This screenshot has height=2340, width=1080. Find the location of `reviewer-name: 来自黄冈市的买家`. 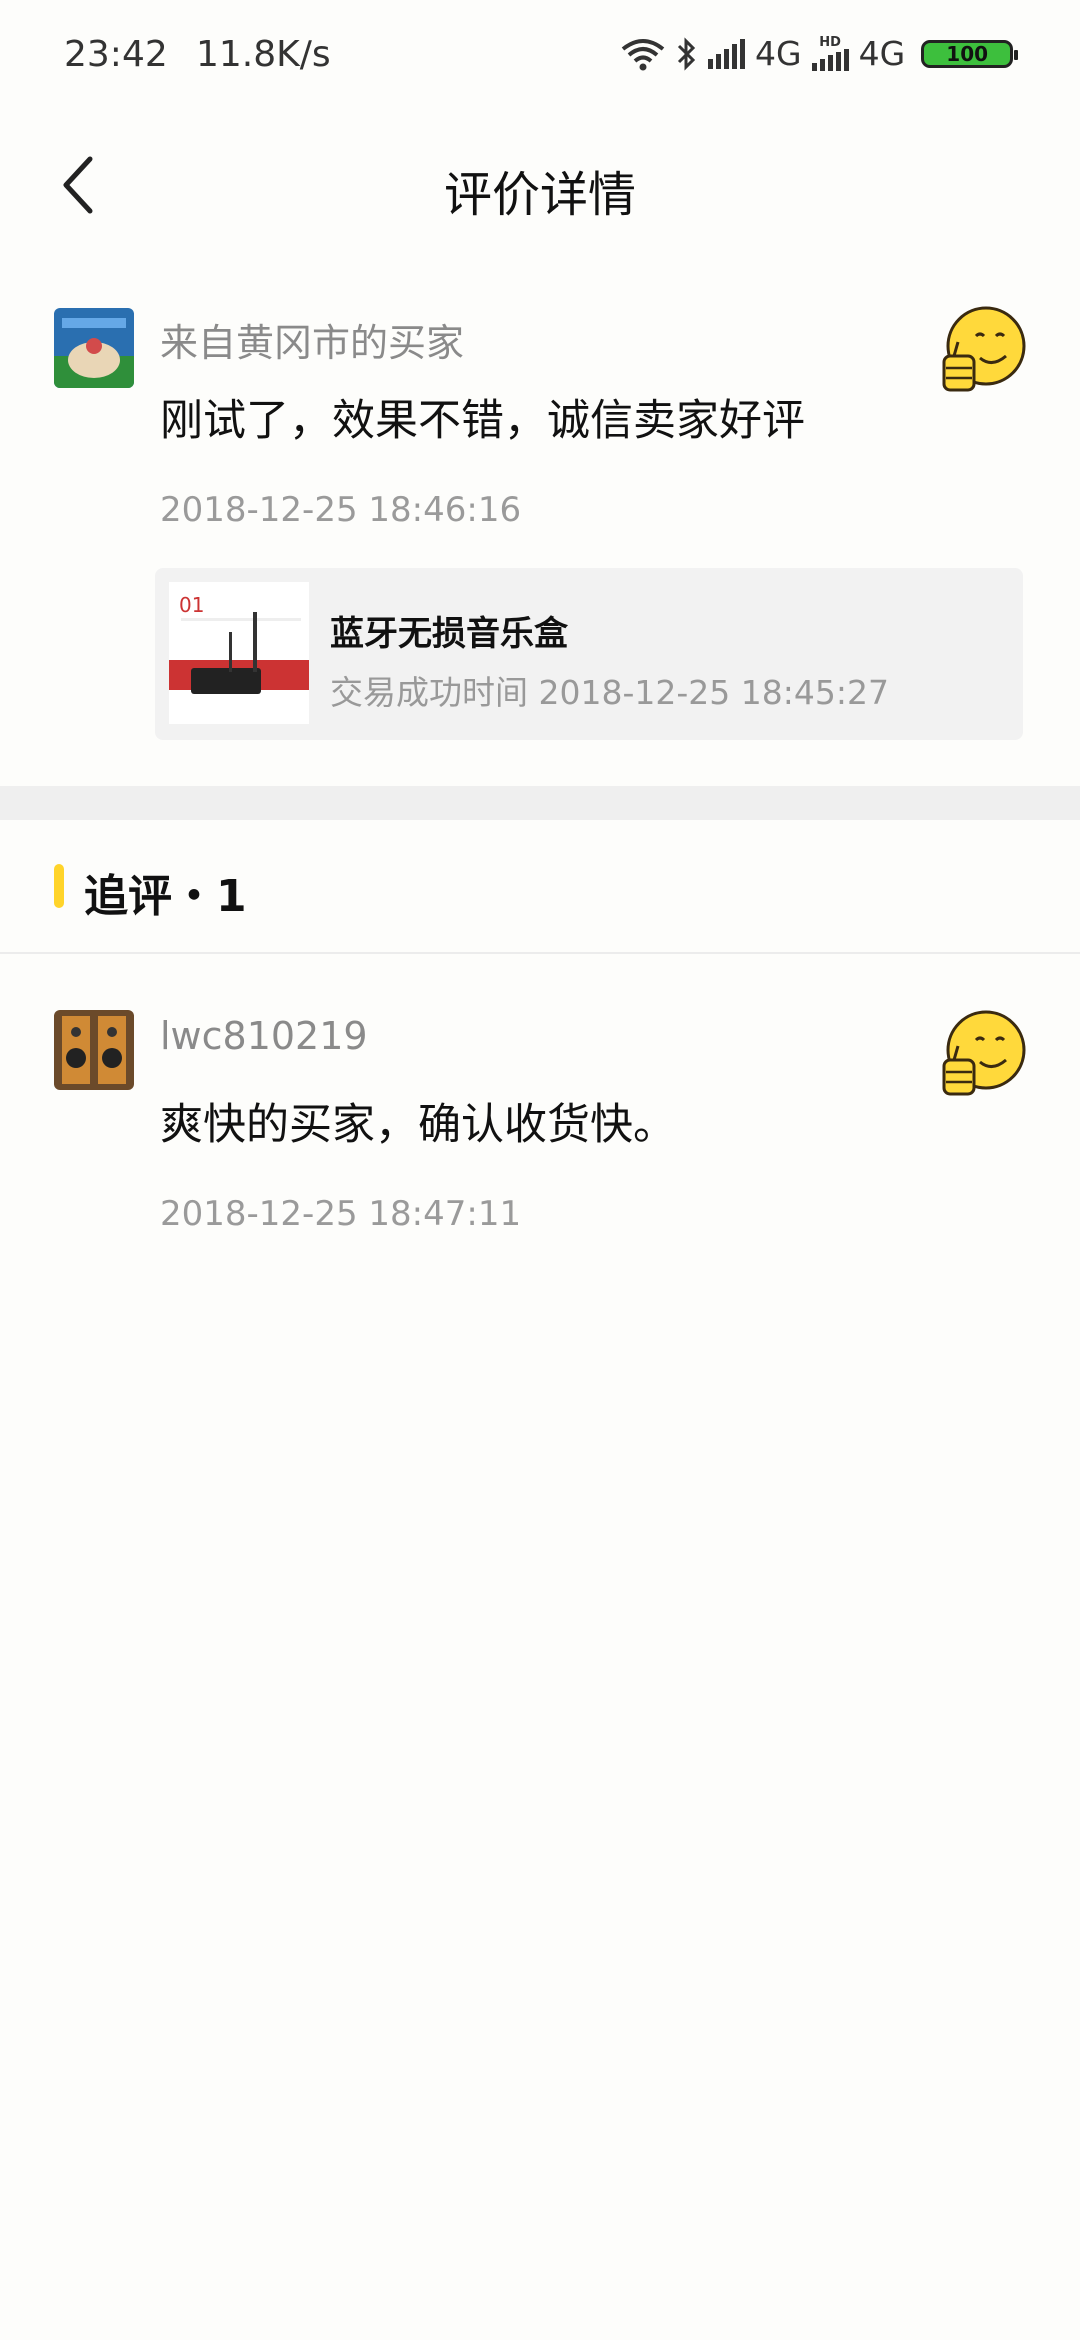

reviewer-name: 来自黄冈市的买家 is located at coordinates (312, 343).